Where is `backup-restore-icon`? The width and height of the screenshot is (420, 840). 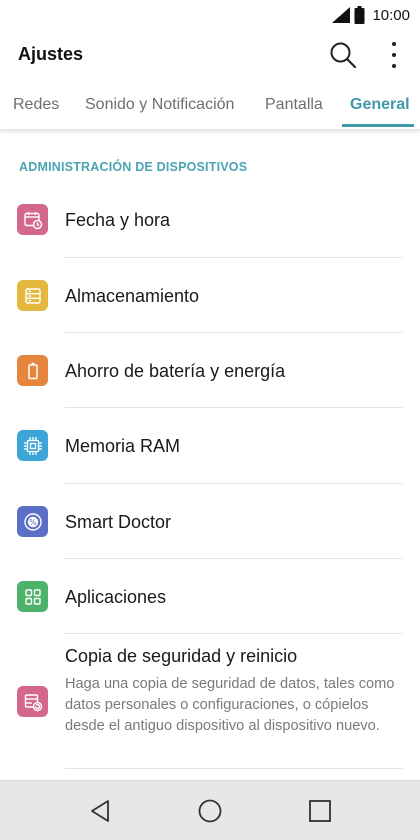
backup-restore-icon is located at coordinates (32, 701).